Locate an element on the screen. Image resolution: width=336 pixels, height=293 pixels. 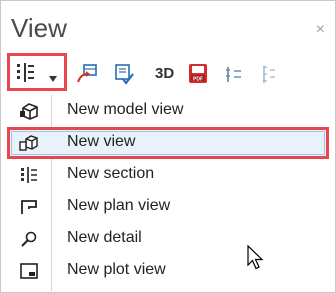
mouse-cursor-icon is located at coordinates (256, 260).